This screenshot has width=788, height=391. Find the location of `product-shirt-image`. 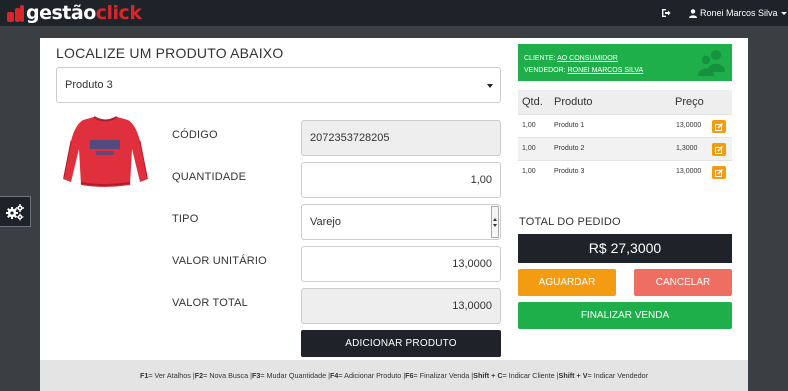

product-shirt-image is located at coordinates (105, 151).